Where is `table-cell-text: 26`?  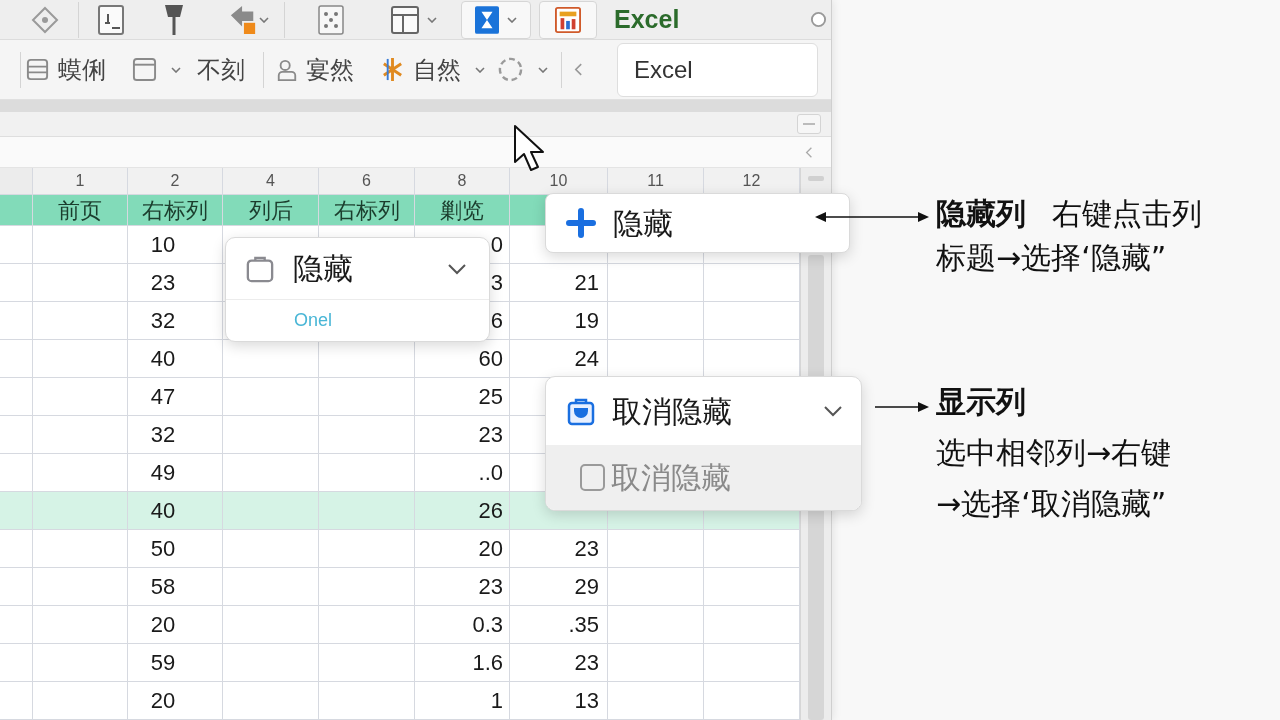
table-cell-text: 26 is located at coordinates (490, 511).